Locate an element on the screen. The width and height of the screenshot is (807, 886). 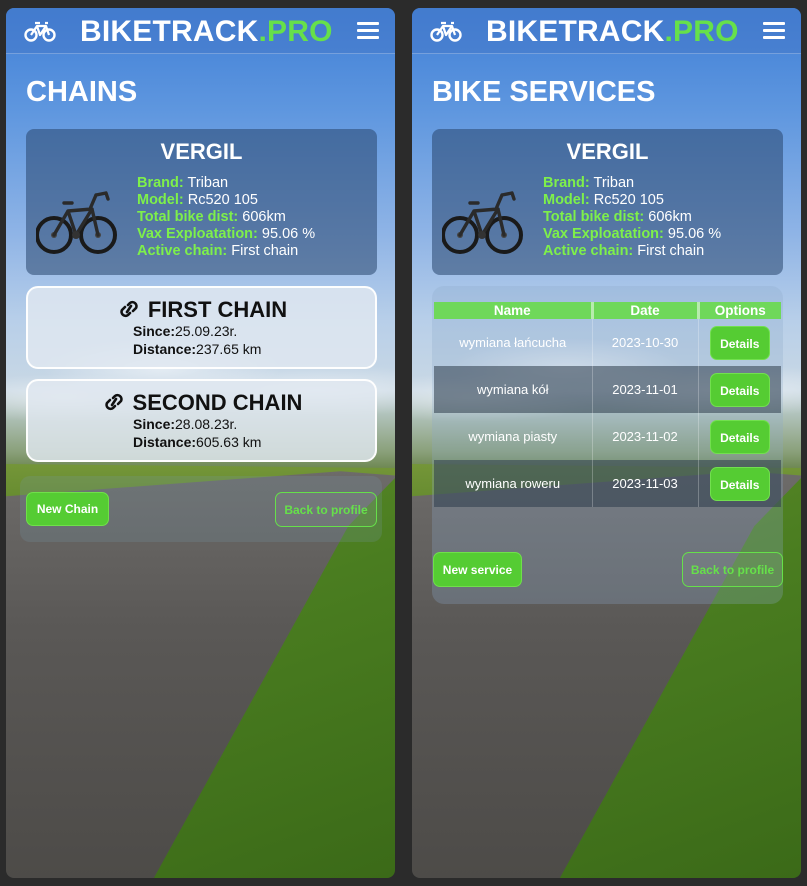
chain-title: FIRST CHAIN is located at coordinates (201, 310).